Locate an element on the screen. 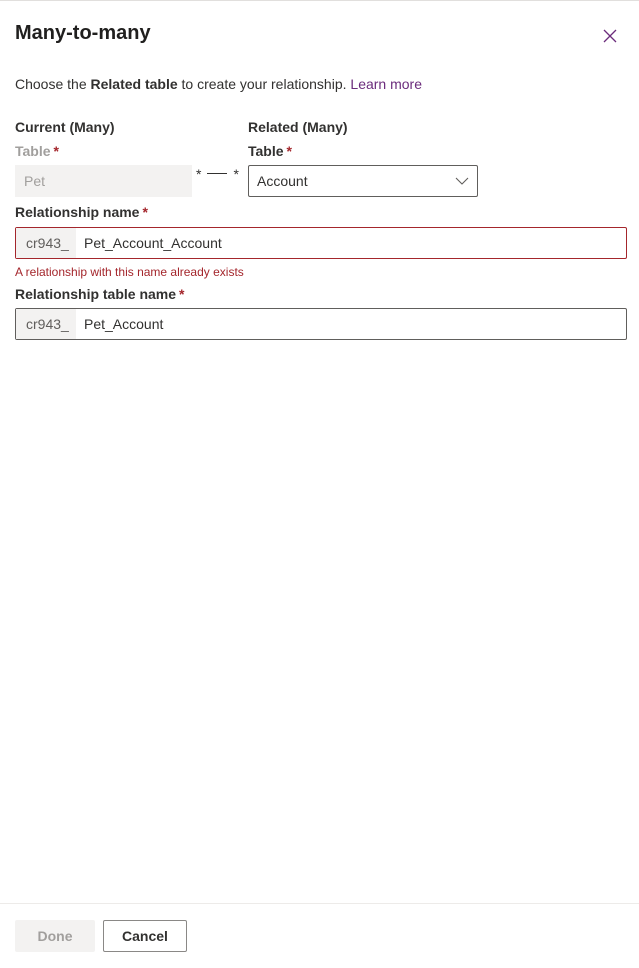 The height and width of the screenshot is (968, 639). learn-more-link: Learn more is located at coordinates (386, 84).